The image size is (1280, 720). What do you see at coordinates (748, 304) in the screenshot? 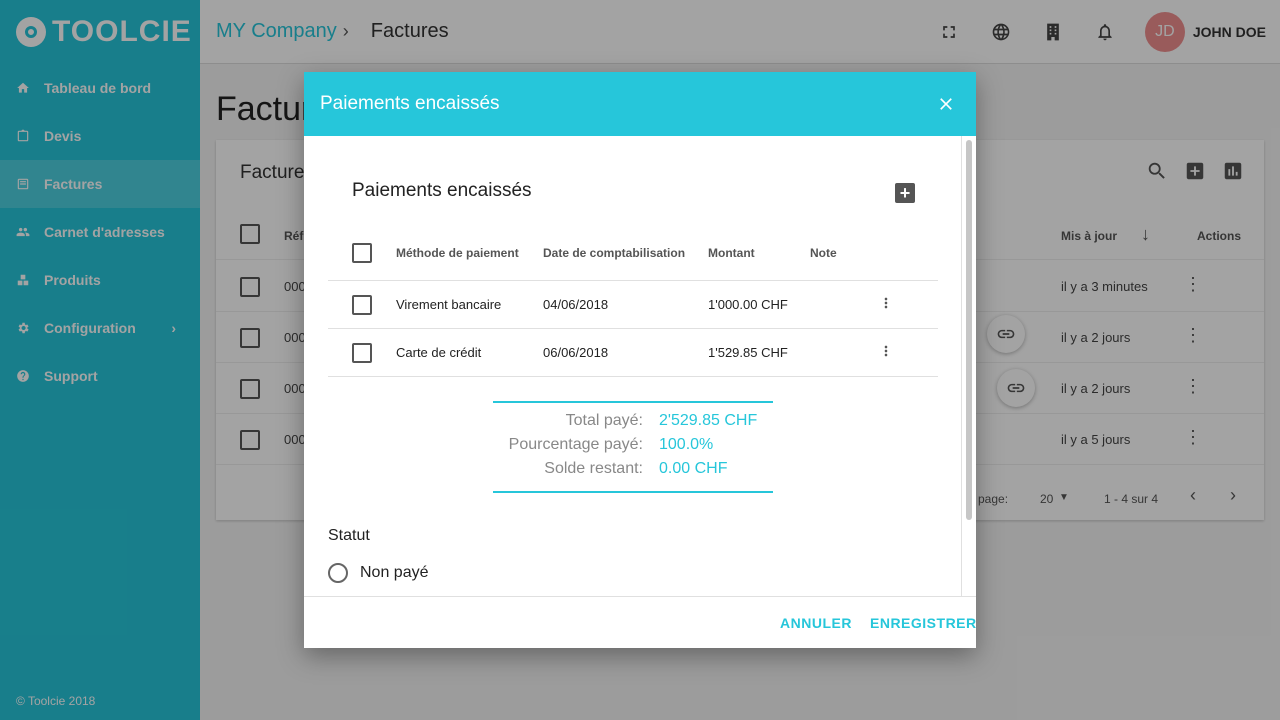
I see `payment-amount: 1'000.00 CHF` at bounding box center [748, 304].